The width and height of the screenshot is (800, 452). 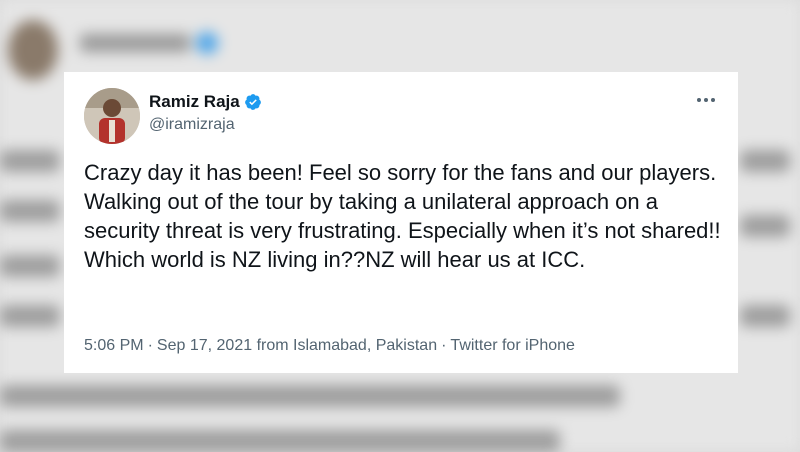 I want to click on avatar, so click(x=112, y=116).